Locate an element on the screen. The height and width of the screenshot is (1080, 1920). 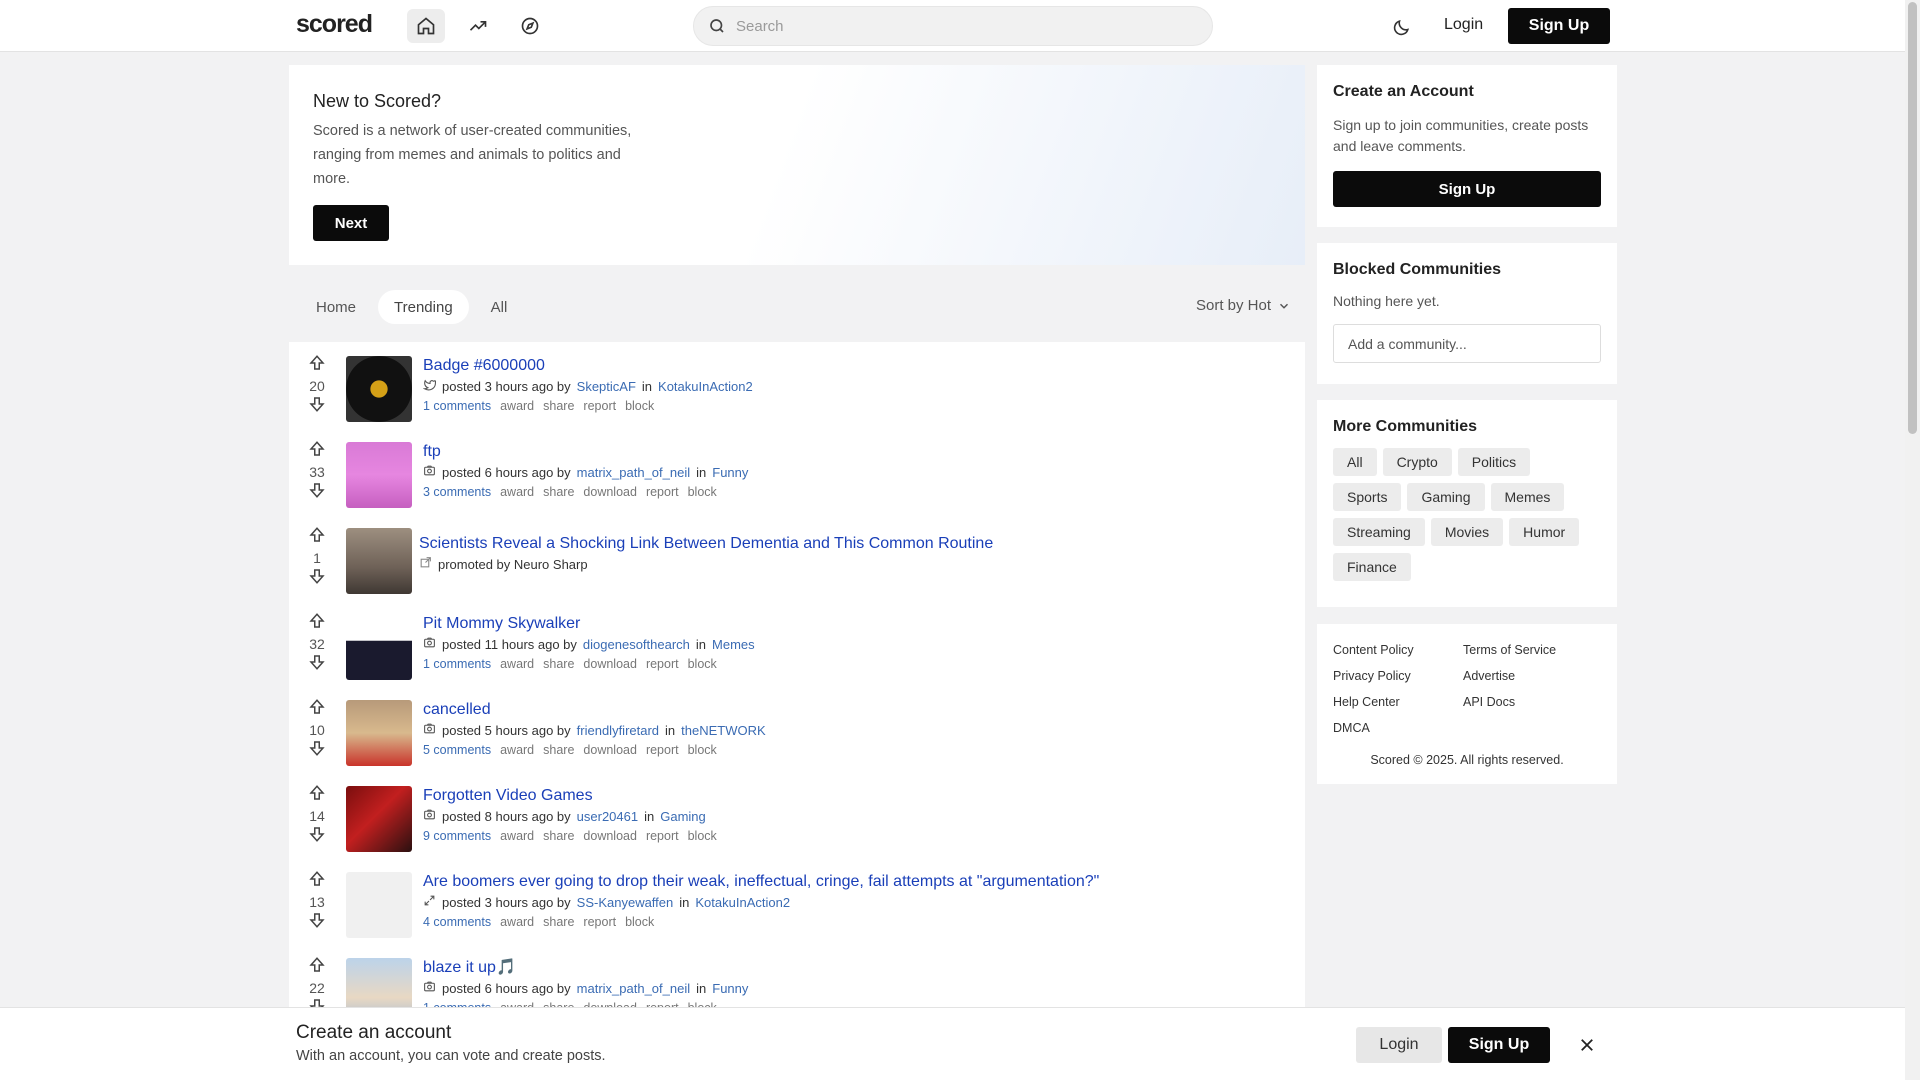
welcome-next-button: Next is located at coordinates (351, 223).